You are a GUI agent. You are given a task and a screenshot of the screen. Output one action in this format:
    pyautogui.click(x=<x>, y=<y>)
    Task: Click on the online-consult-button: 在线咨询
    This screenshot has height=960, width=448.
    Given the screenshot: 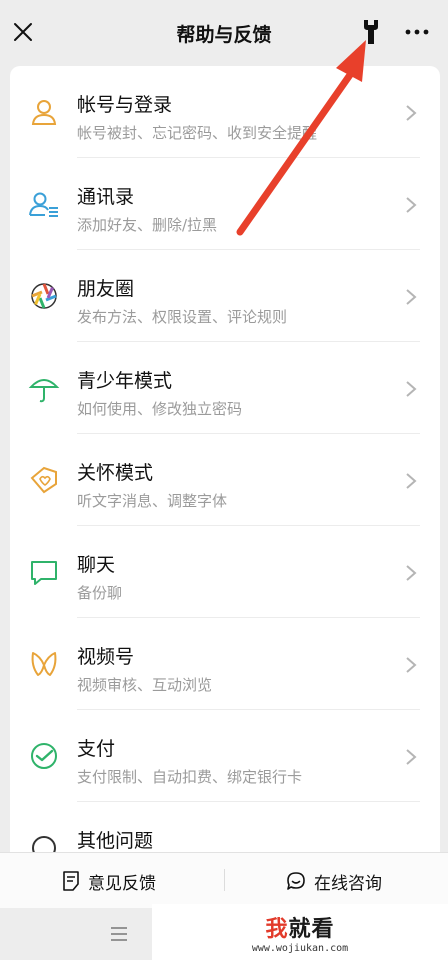 What is the action you would take?
    pyautogui.click(x=334, y=881)
    